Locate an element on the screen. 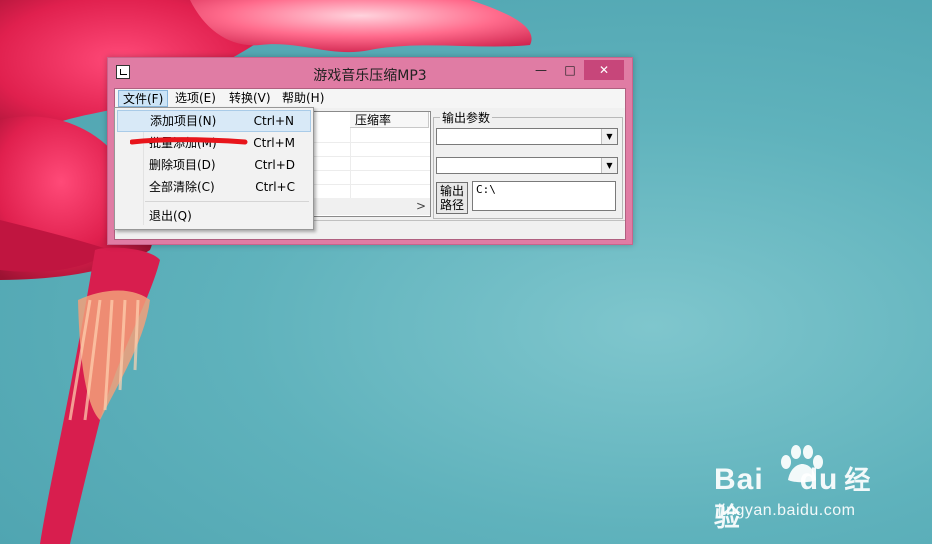 This screenshot has width=932, height=544. menu-item-clear-all: 全部清除(C) Ctrl+C is located at coordinates (214, 187).